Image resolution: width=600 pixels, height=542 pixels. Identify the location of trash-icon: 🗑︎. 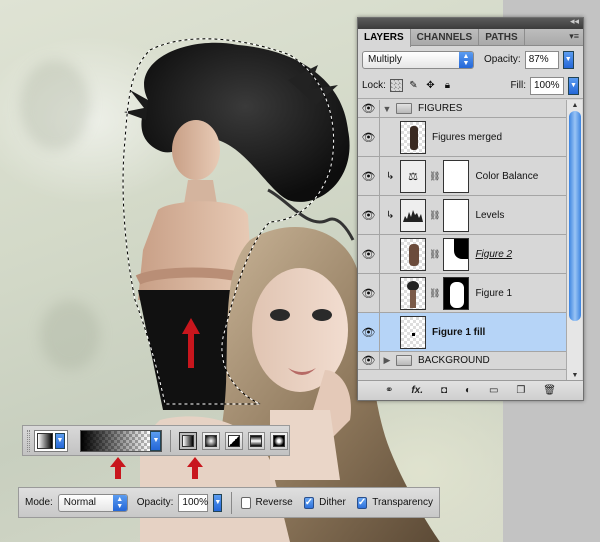
(549, 390).